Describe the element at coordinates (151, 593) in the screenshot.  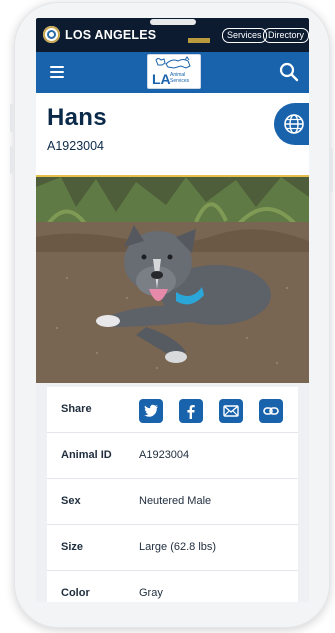
I see `detail-value: Gray` at that location.